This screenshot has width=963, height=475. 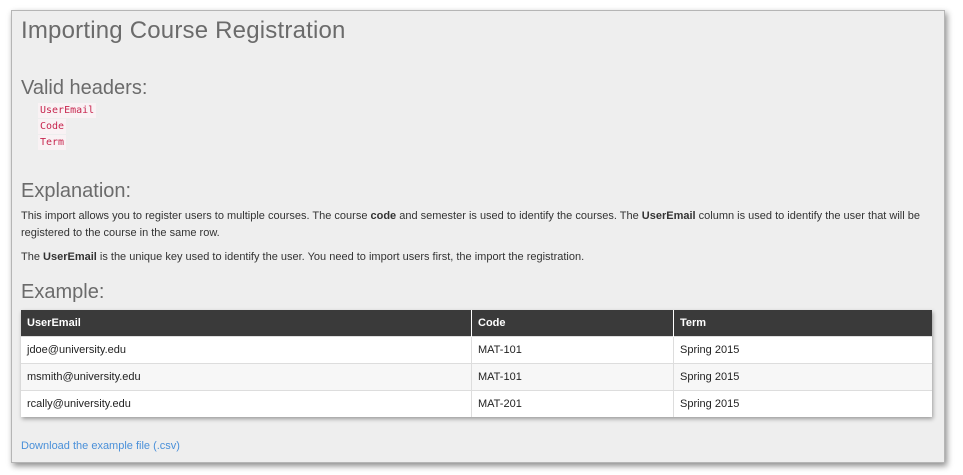 What do you see at coordinates (572, 323) in the screenshot?
I see `column-header-code: Code` at bounding box center [572, 323].